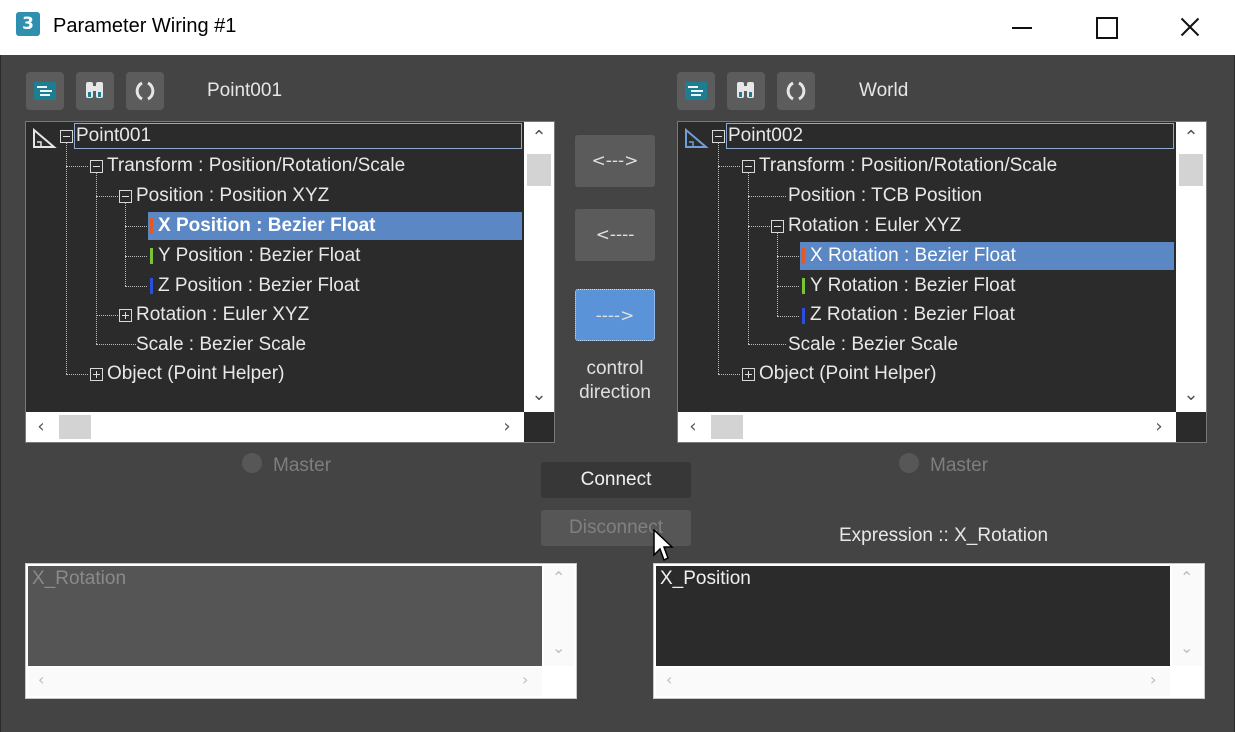 The height and width of the screenshot is (732, 1235). I want to click on right-track-view-button, so click(696, 91).